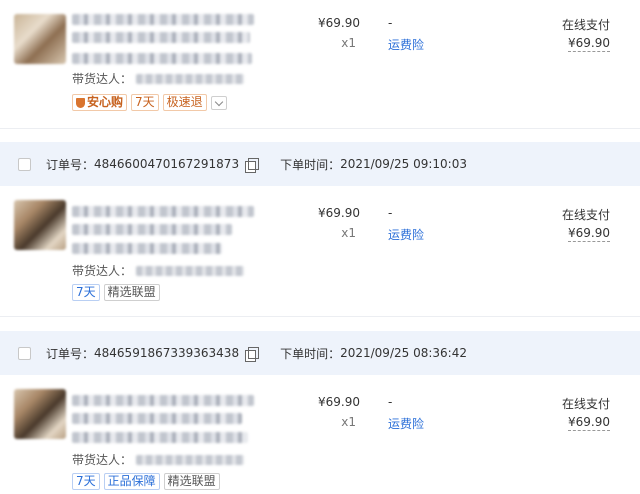 This screenshot has width=640, height=494. Describe the element at coordinates (218, 102) in the screenshot. I see `chevron-down-icon` at that location.